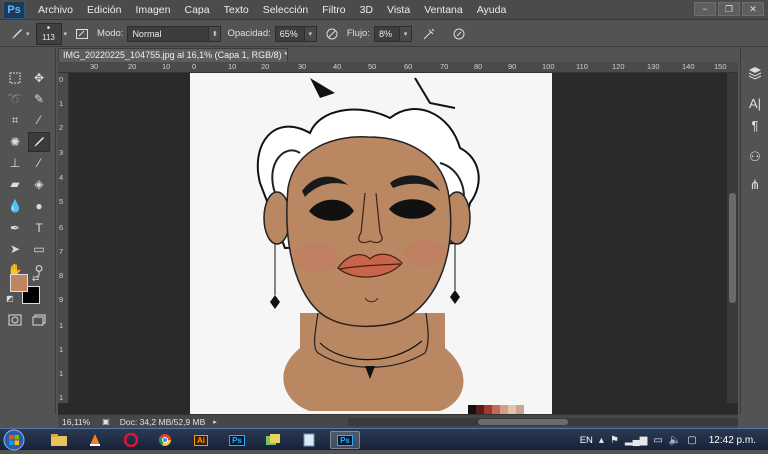 The height and width of the screenshot is (454, 768). I want to click on spot-healing-tool-icon: ✺, so click(15, 142).